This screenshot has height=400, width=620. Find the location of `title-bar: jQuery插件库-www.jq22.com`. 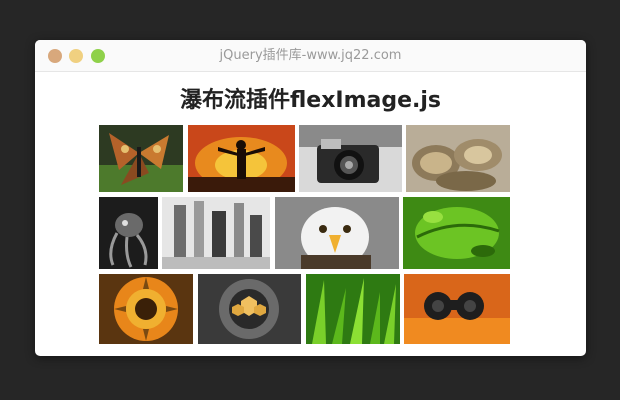

title-bar: jQuery插件库-www.jq22.com is located at coordinates (310, 56).